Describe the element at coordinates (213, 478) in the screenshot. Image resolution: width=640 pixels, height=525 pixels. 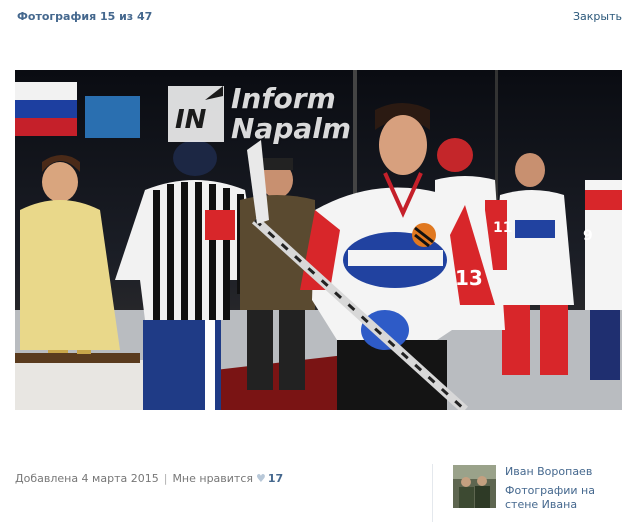
I see `like-label: Мне нравится` at that location.